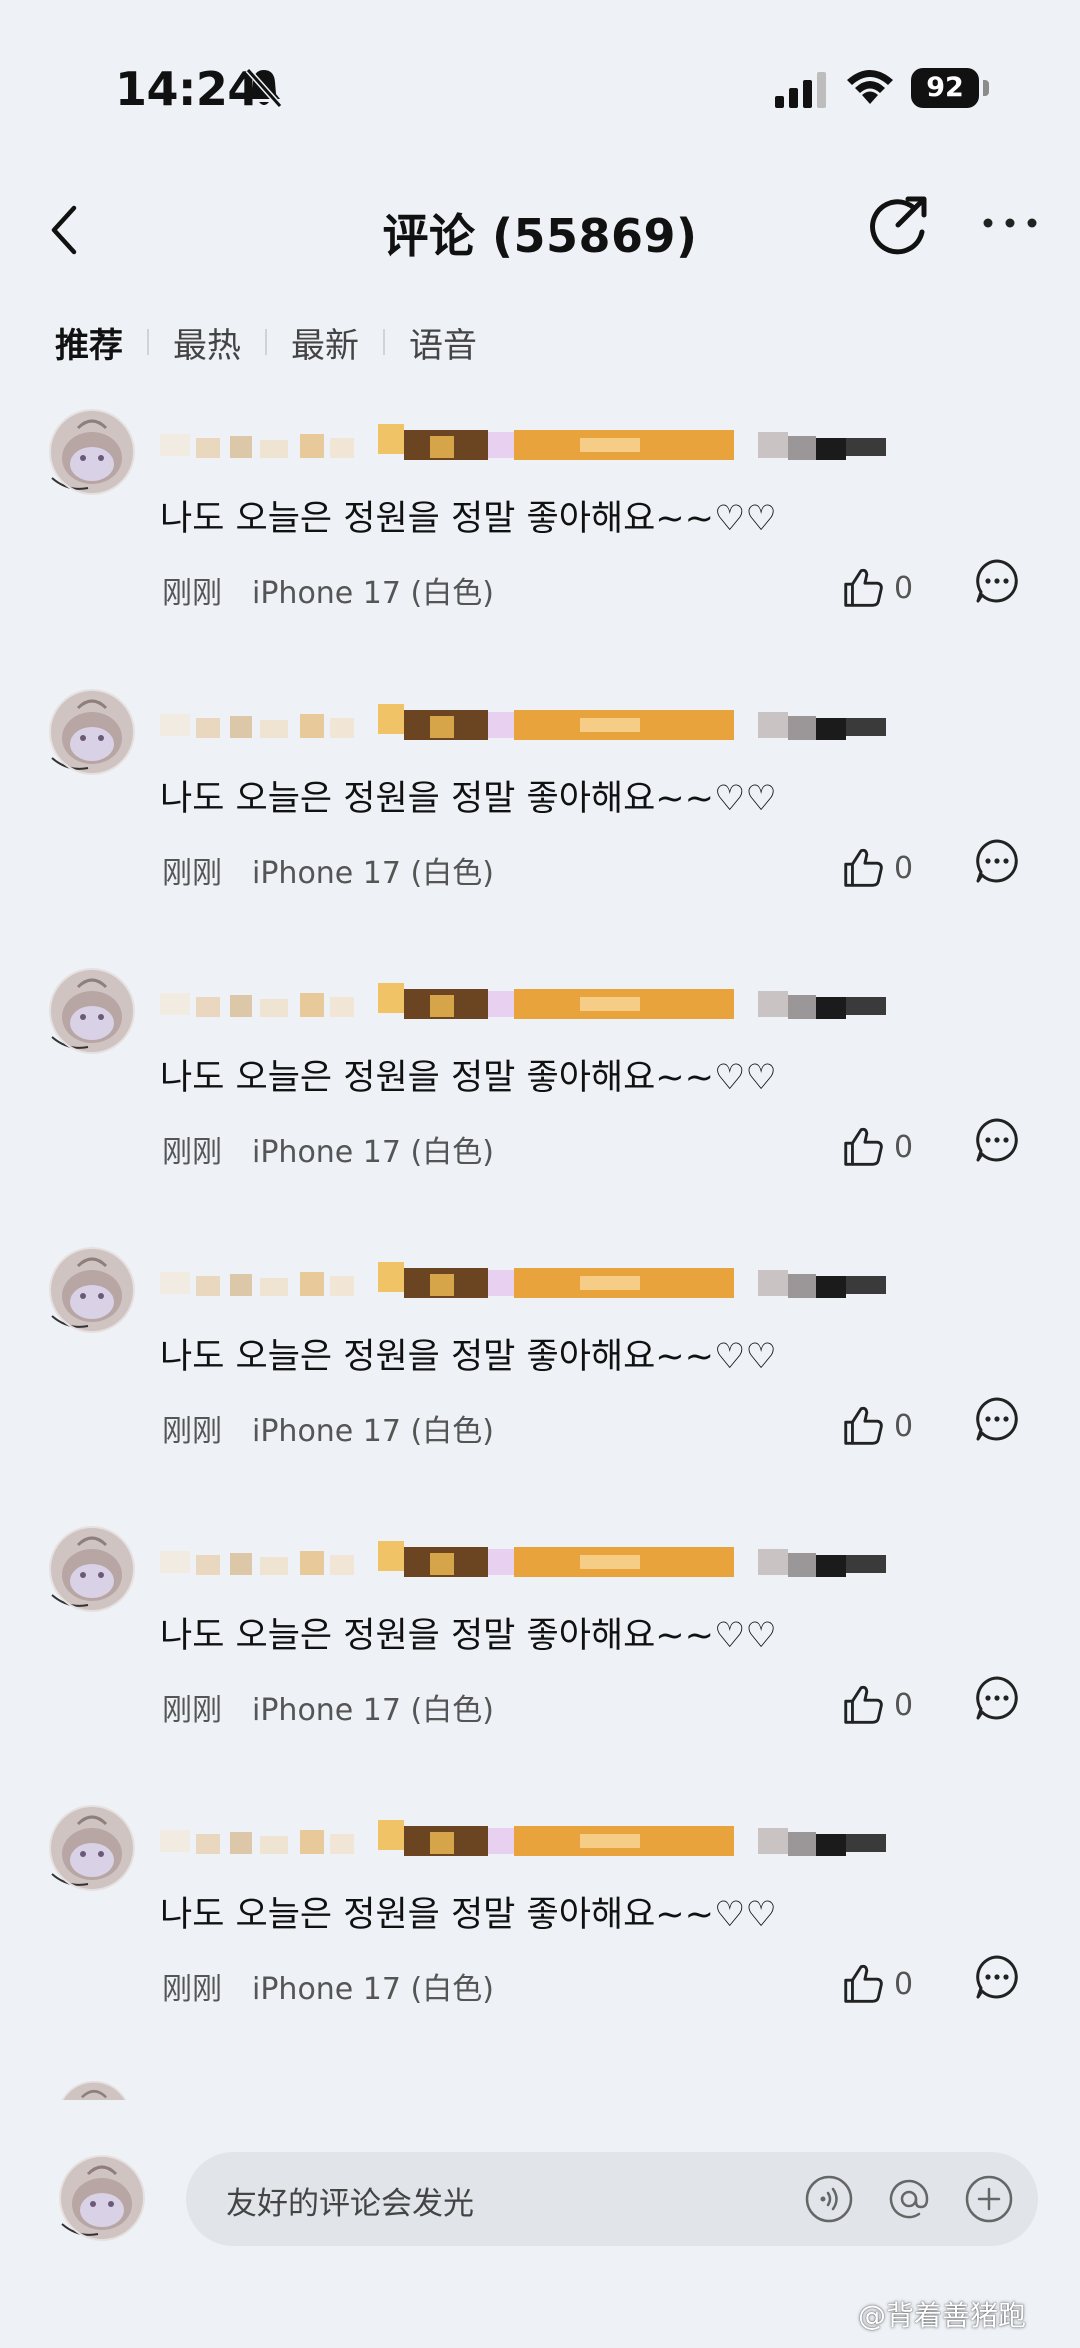  What do you see at coordinates (942, 2315) in the screenshot?
I see `watermark: @背着善猪跑` at bounding box center [942, 2315].